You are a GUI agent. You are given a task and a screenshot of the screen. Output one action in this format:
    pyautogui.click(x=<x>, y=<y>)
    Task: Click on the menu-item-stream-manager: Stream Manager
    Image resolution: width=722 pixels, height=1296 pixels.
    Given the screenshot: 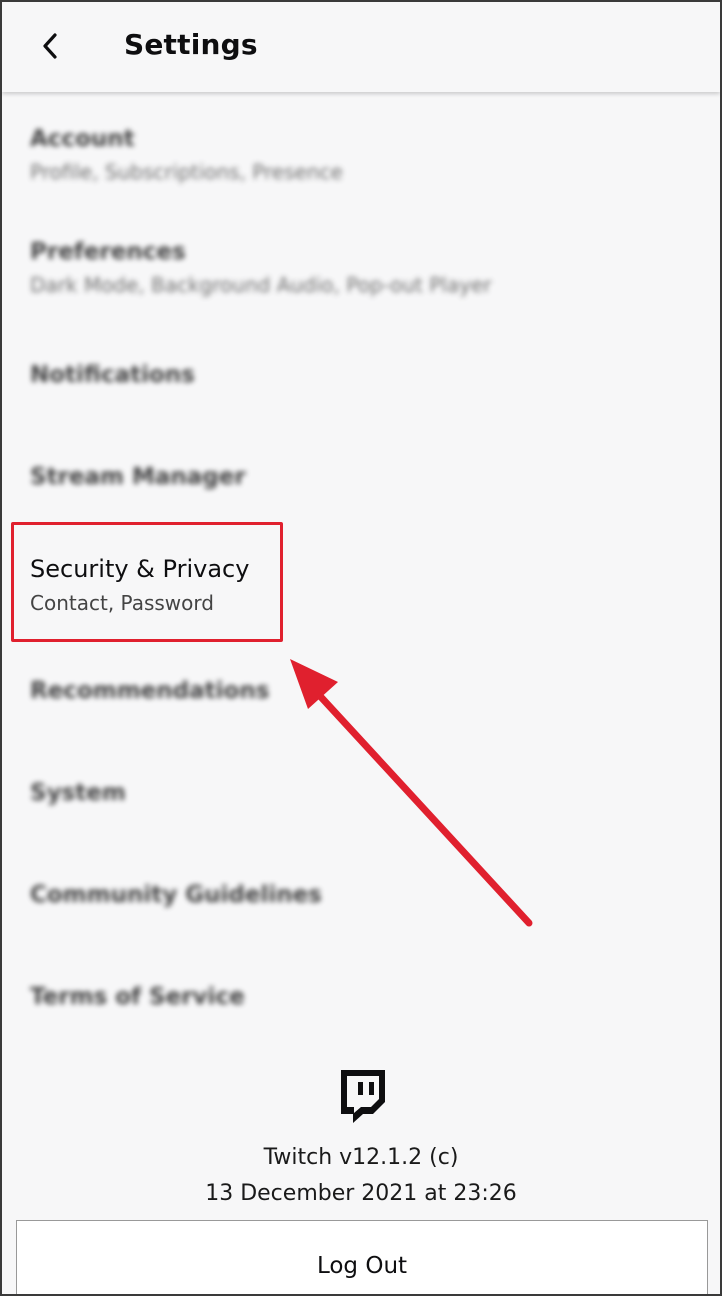 What is the action you would take?
    pyautogui.click(x=138, y=477)
    